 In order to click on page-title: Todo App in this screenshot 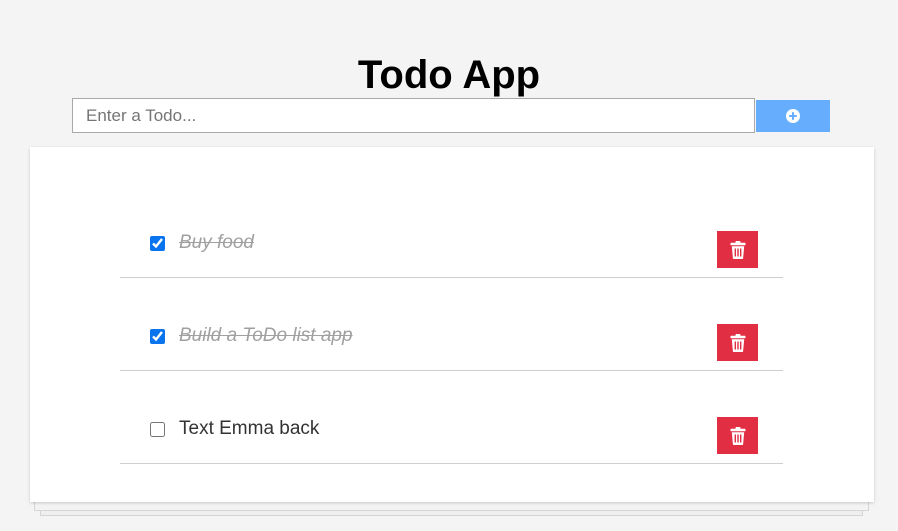, I will do `click(449, 74)`.